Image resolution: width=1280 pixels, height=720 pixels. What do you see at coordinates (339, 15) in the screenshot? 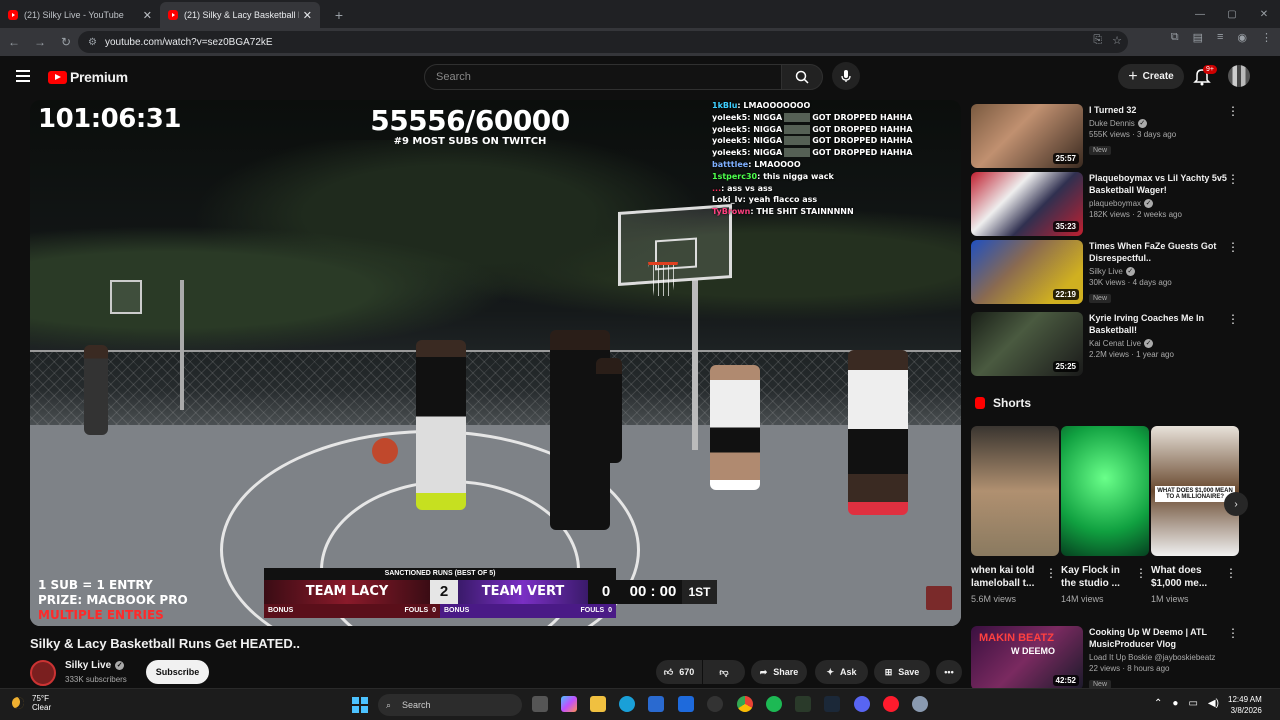
I see `new-tab-button: +` at bounding box center [339, 15].